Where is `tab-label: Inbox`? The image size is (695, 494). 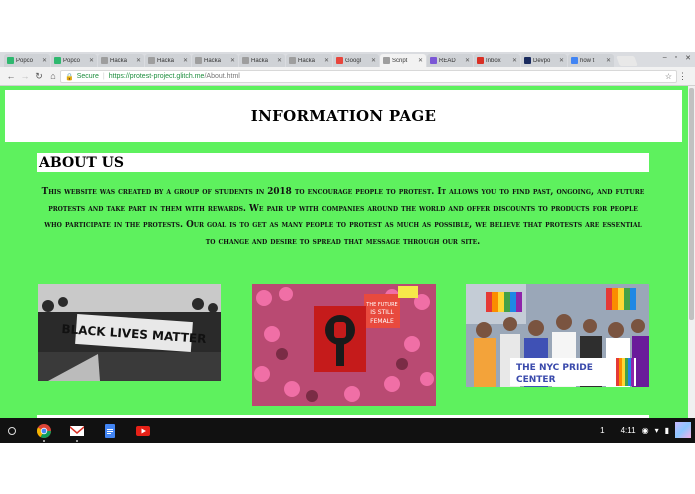 tab-label: Inbox is located at coordinates (493, 60).